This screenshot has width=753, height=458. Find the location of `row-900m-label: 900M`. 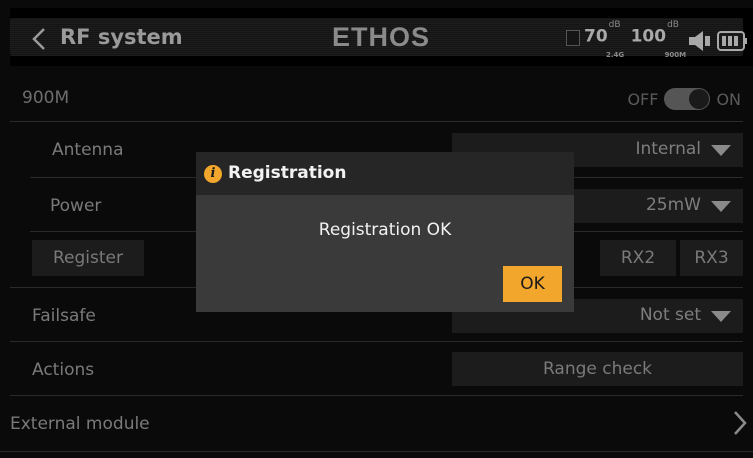

row-900m-label: 900M is located at coordinates (46, 98).